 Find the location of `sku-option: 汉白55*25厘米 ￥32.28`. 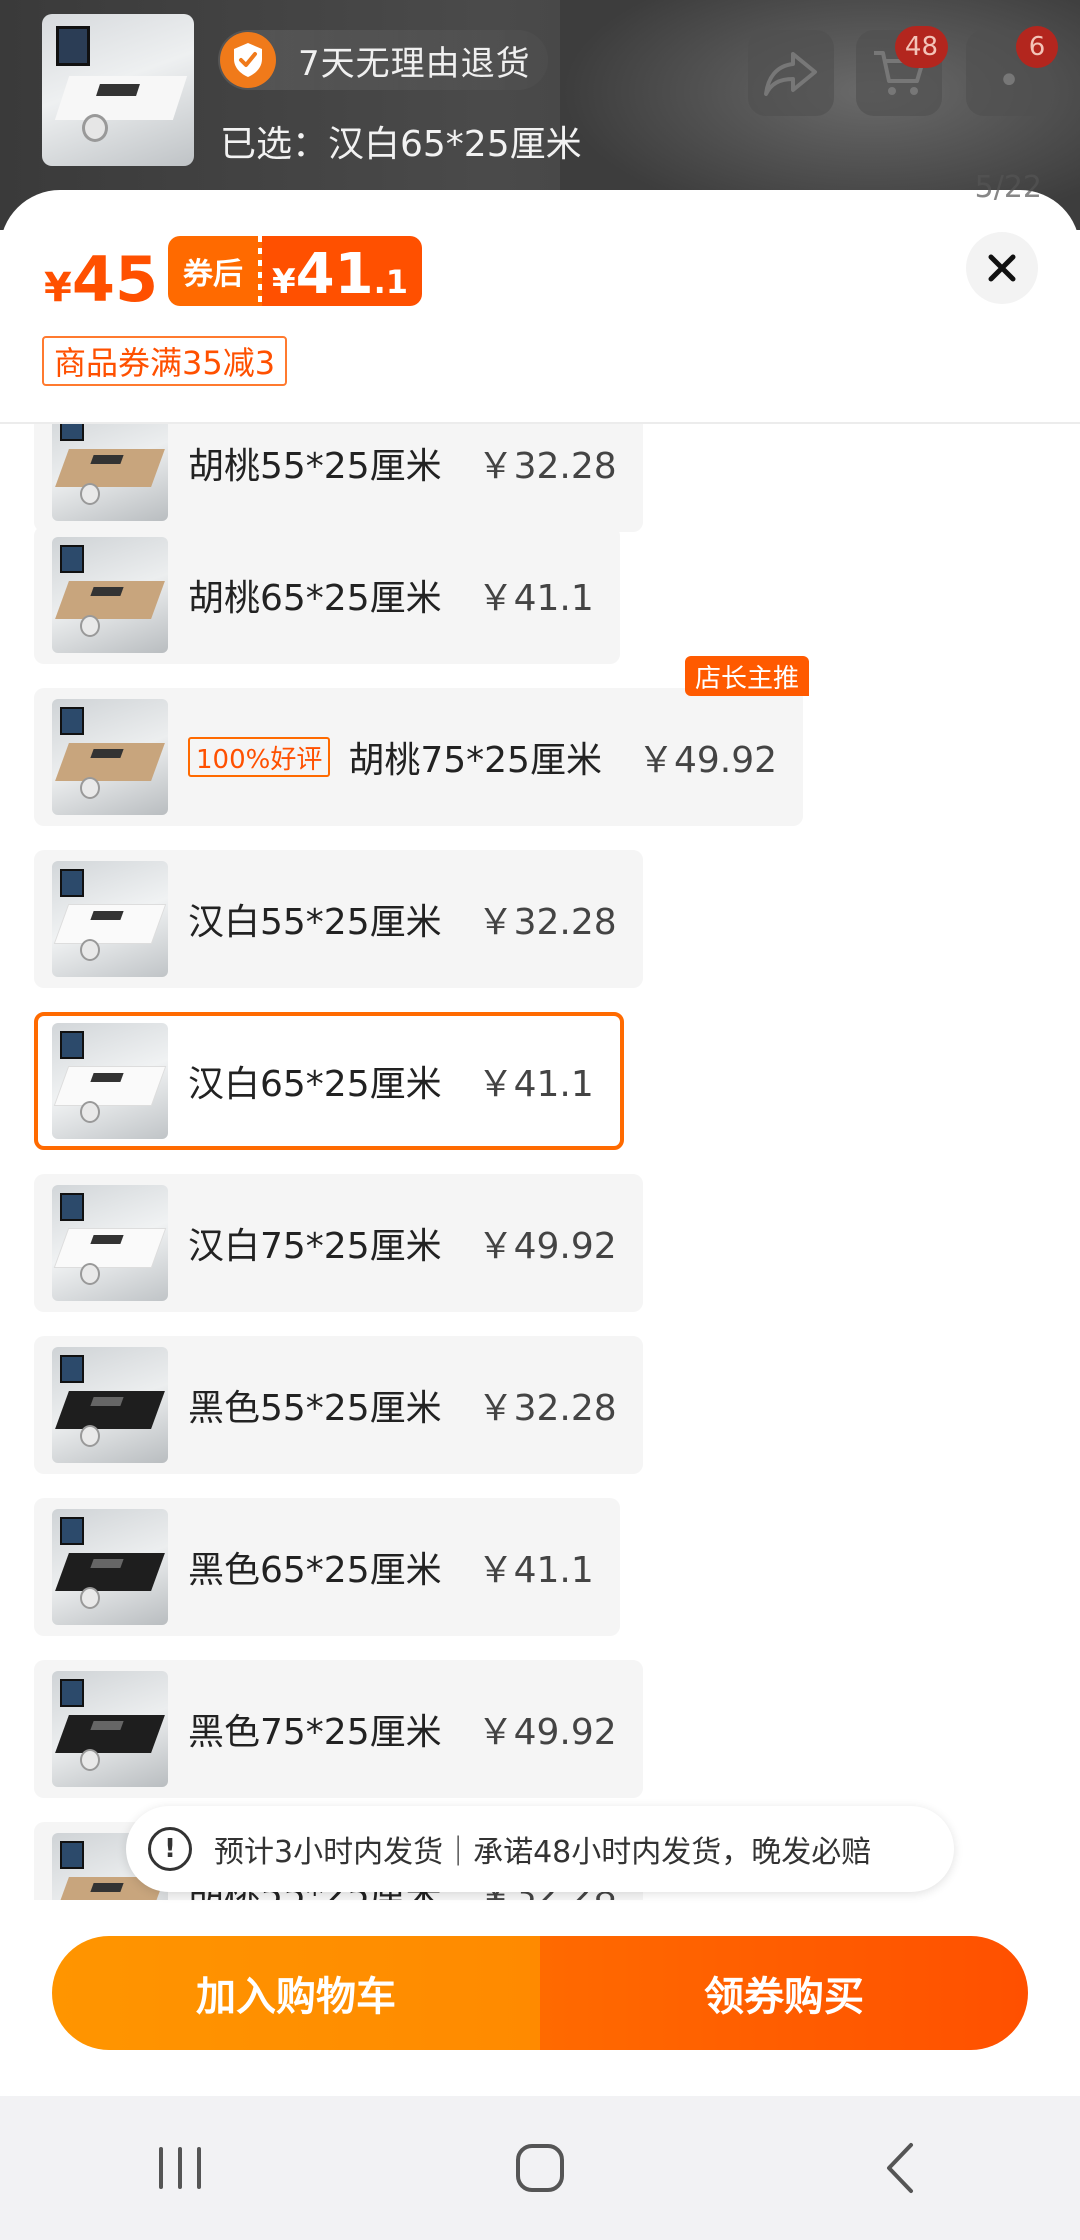

sku-option: 汉白55*25厘米 ￥32.28 is located at coordinates (338, 919).